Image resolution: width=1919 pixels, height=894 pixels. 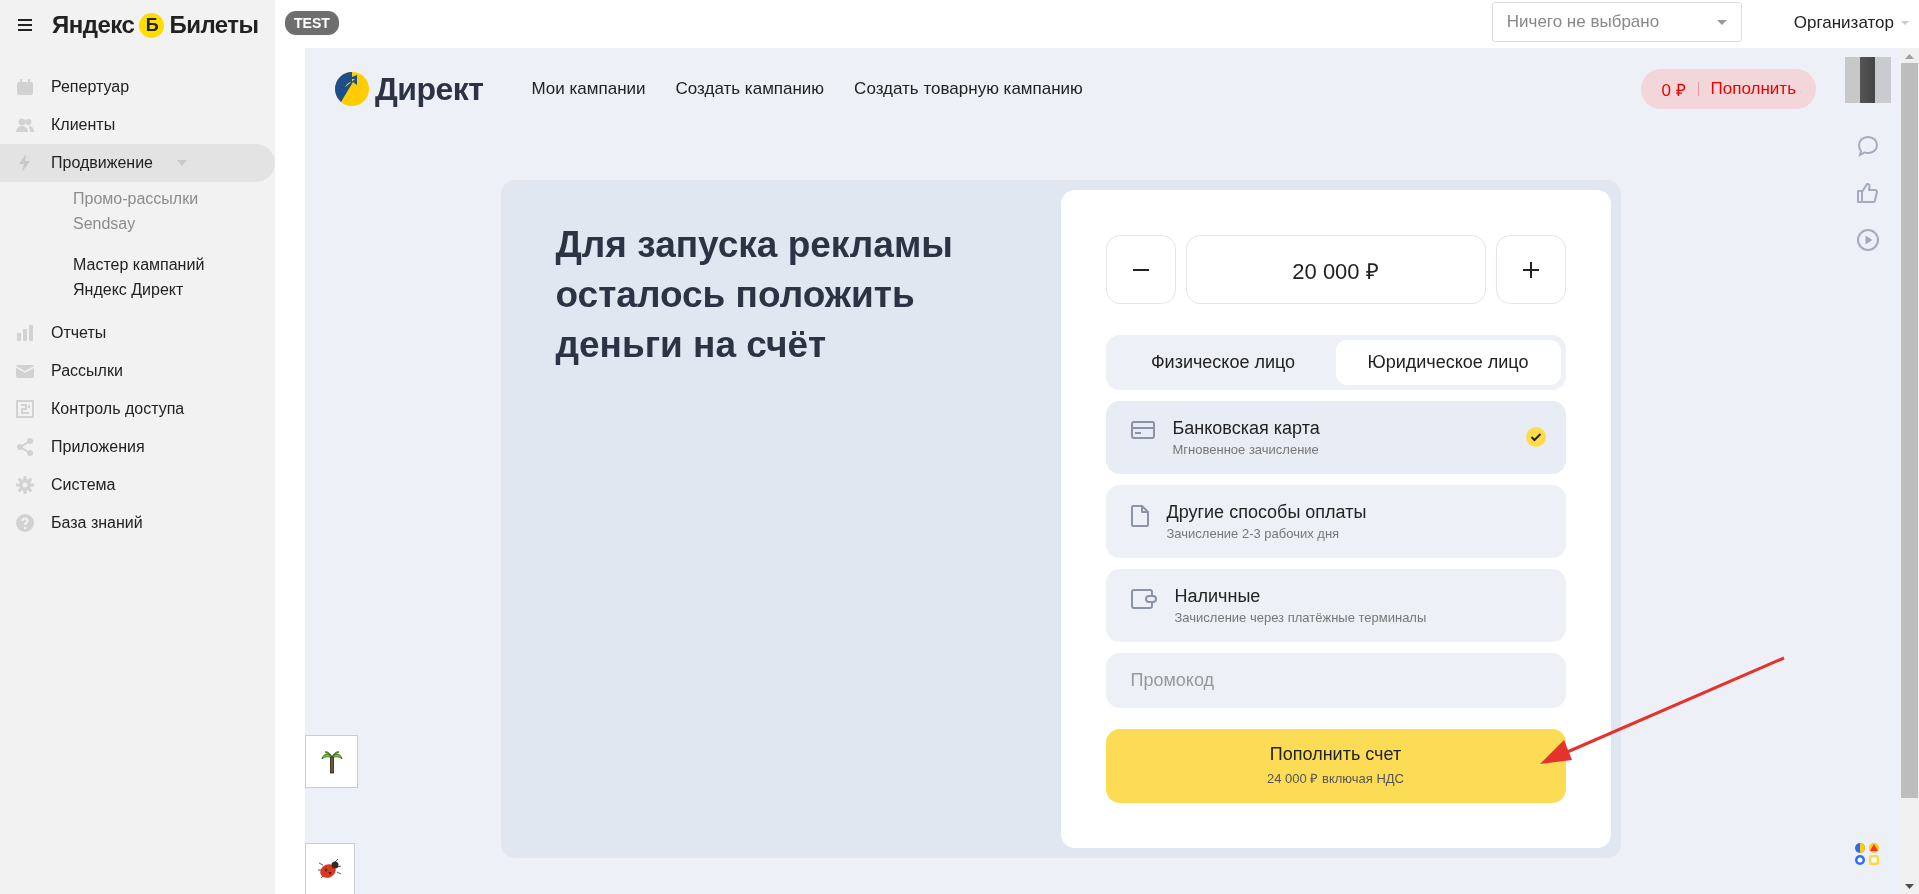 What do you see at coordinates (1868, 854) in the screenshot?
I see `app-icons-drawing` at bounding box center [1868, 854].